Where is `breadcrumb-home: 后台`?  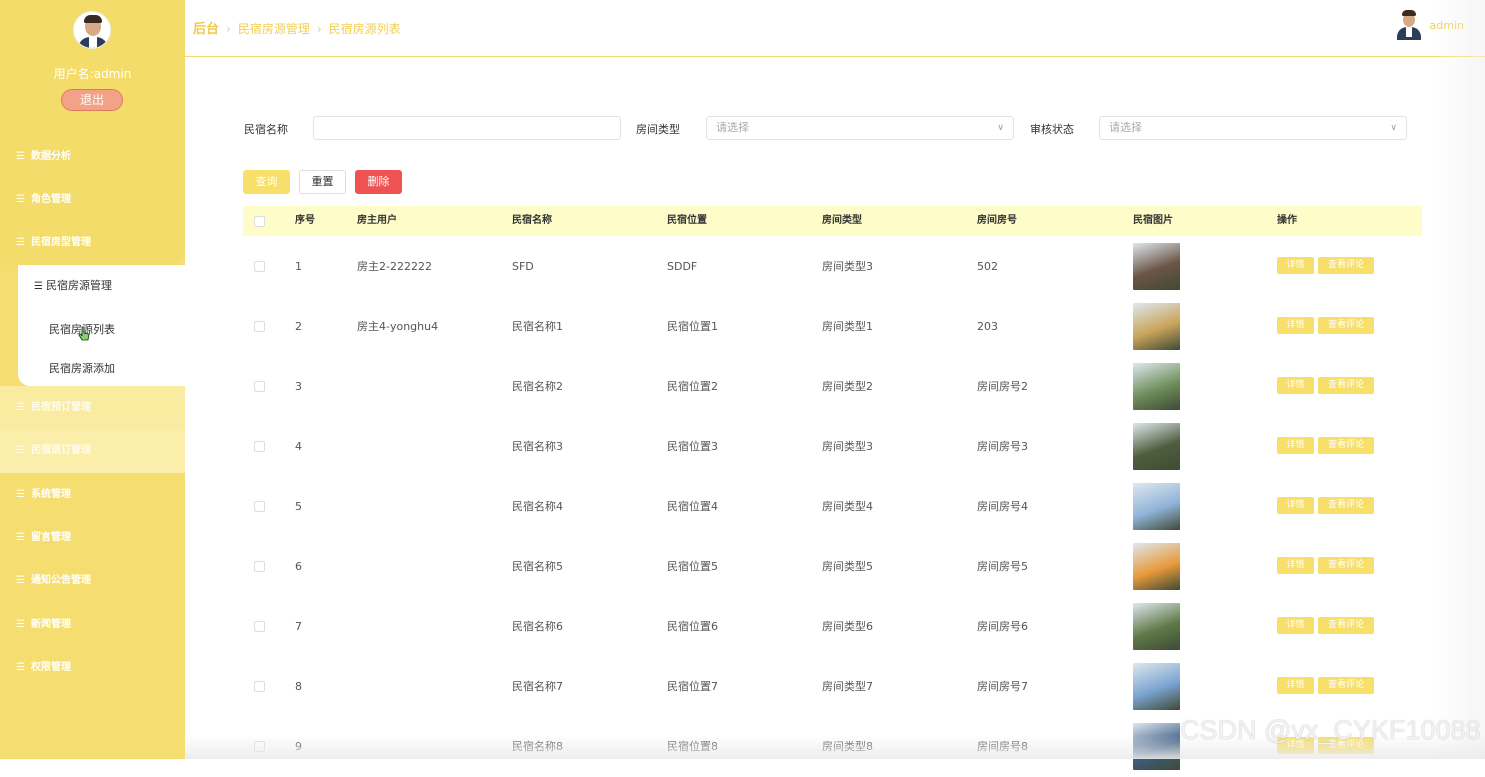
breadcrumb-home: 后台 is located at coordinates (206, 29).